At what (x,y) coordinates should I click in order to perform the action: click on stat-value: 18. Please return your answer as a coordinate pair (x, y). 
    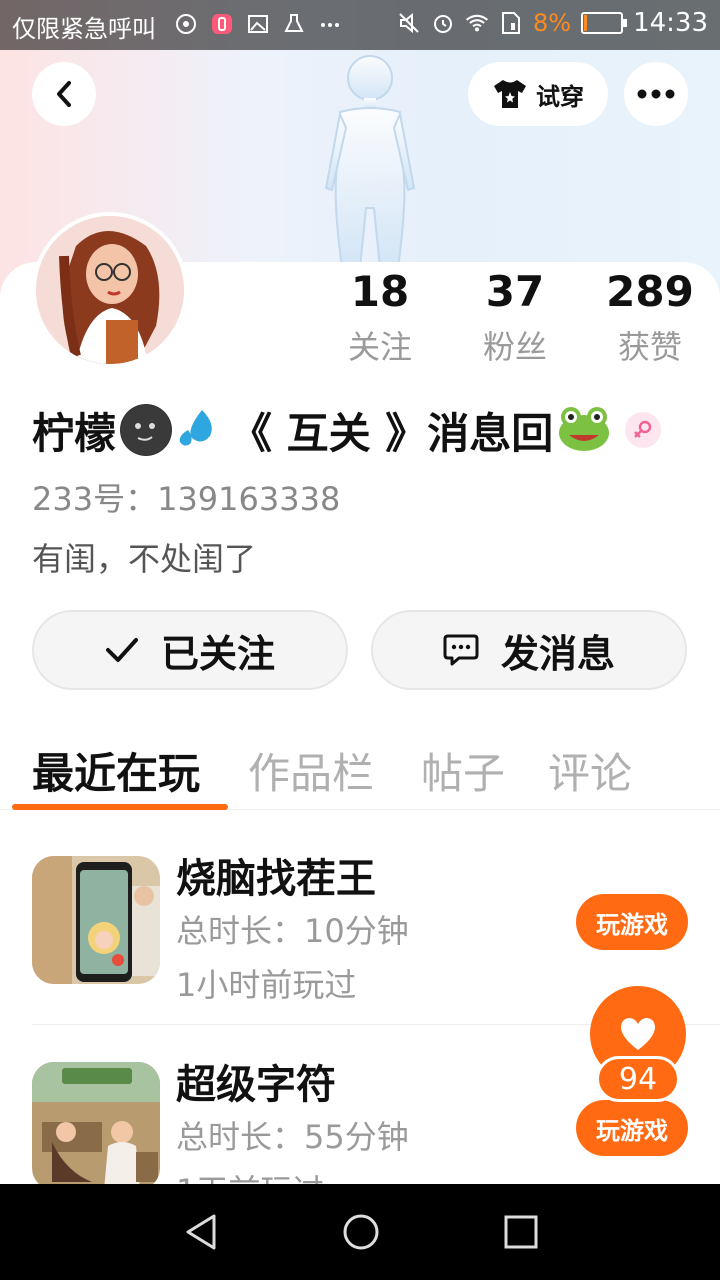
    Looking at the image, I should click on (380, 291).